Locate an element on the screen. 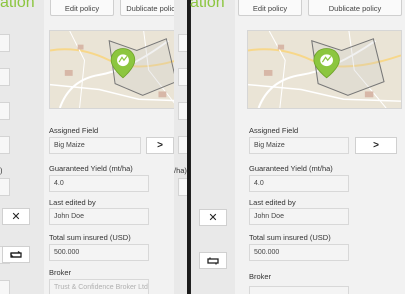 The width and height of the screenshot is (405, 294). right-side-strip: /ha) is located at coordinates (180, 147).